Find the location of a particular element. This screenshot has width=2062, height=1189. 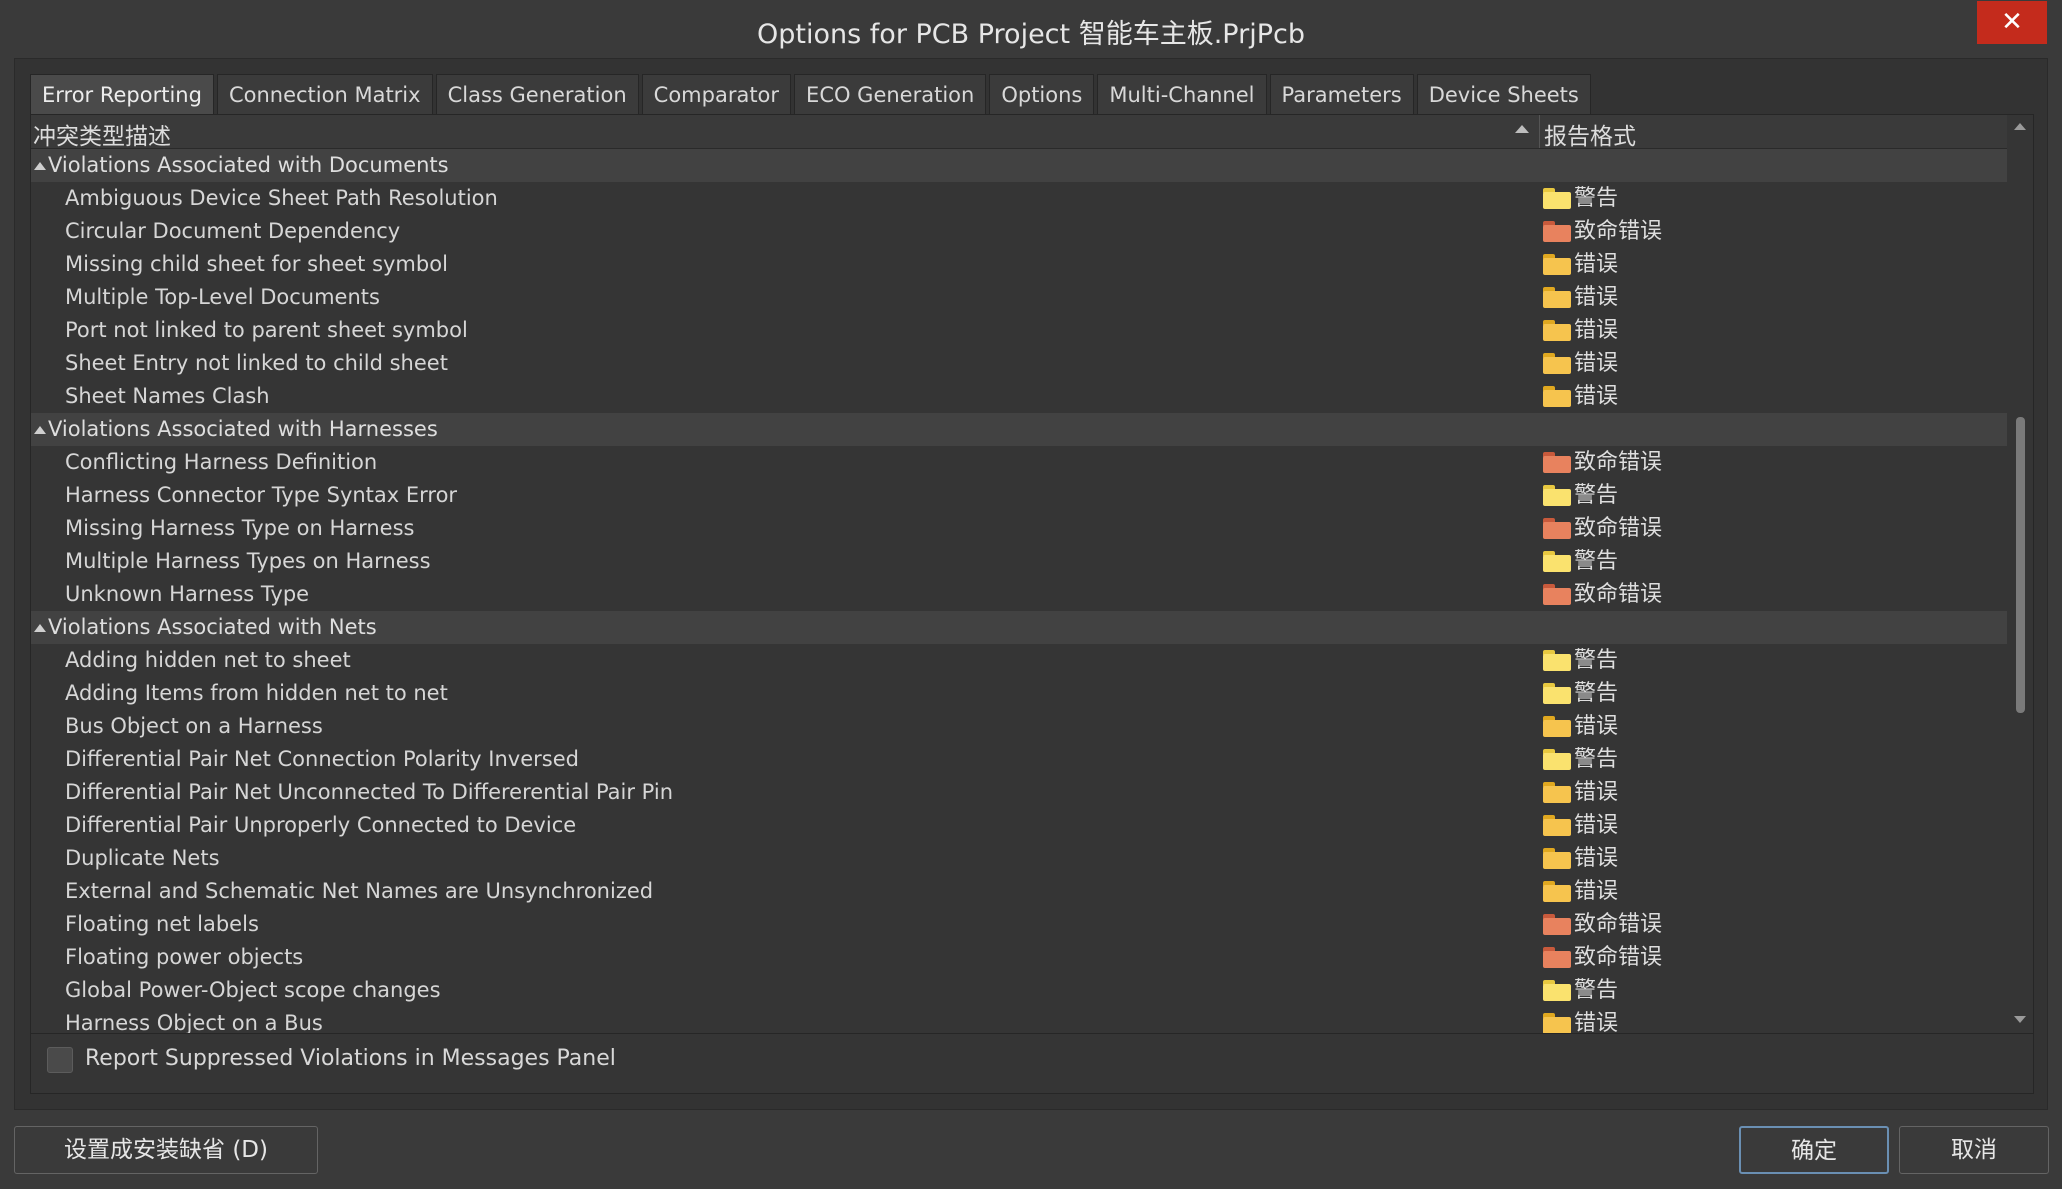

table-row: Floating power objects 致命错误 is located at coordinates (1019, 957).